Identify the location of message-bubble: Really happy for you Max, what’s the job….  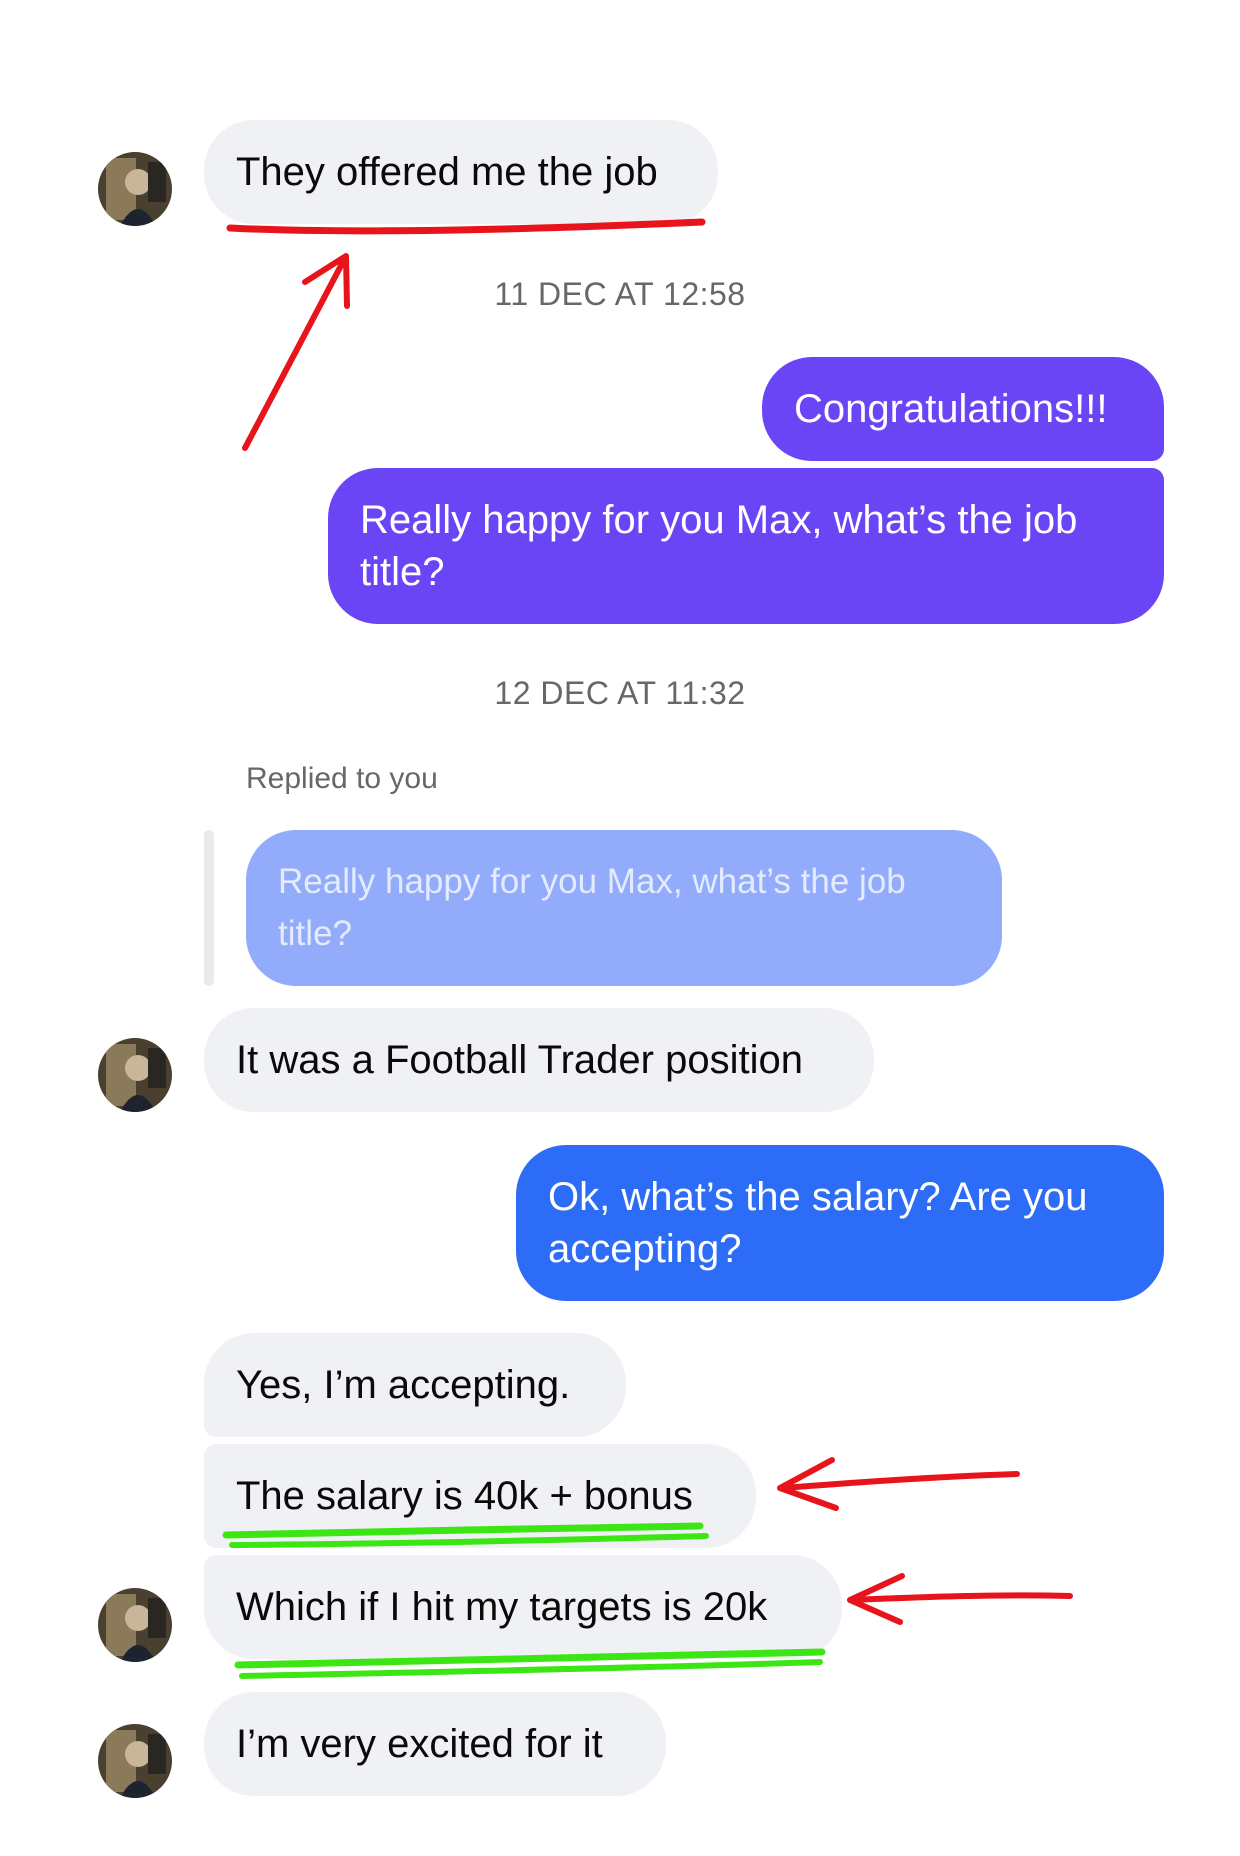
(746, 546).